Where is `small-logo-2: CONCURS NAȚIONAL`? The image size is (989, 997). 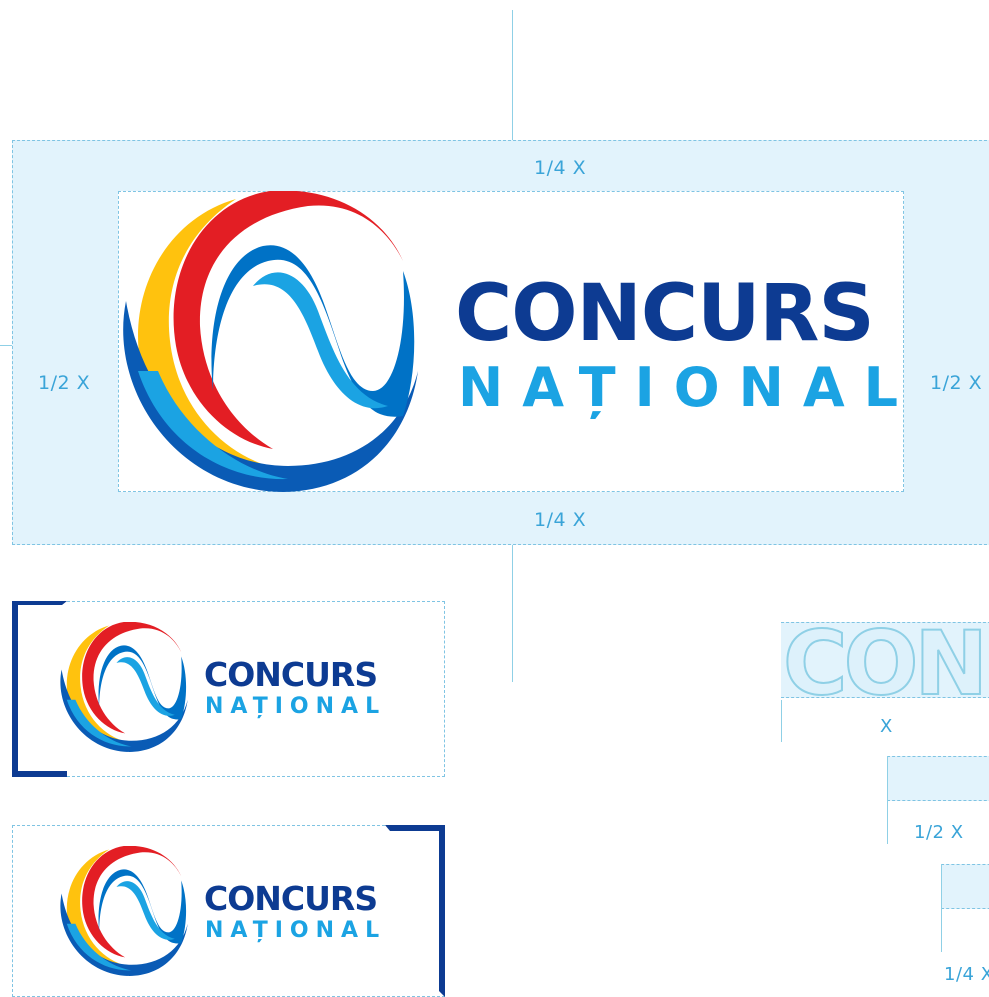 small-logo-2: CONCURS NAȚIONAL is located at coordinates (238, 911).